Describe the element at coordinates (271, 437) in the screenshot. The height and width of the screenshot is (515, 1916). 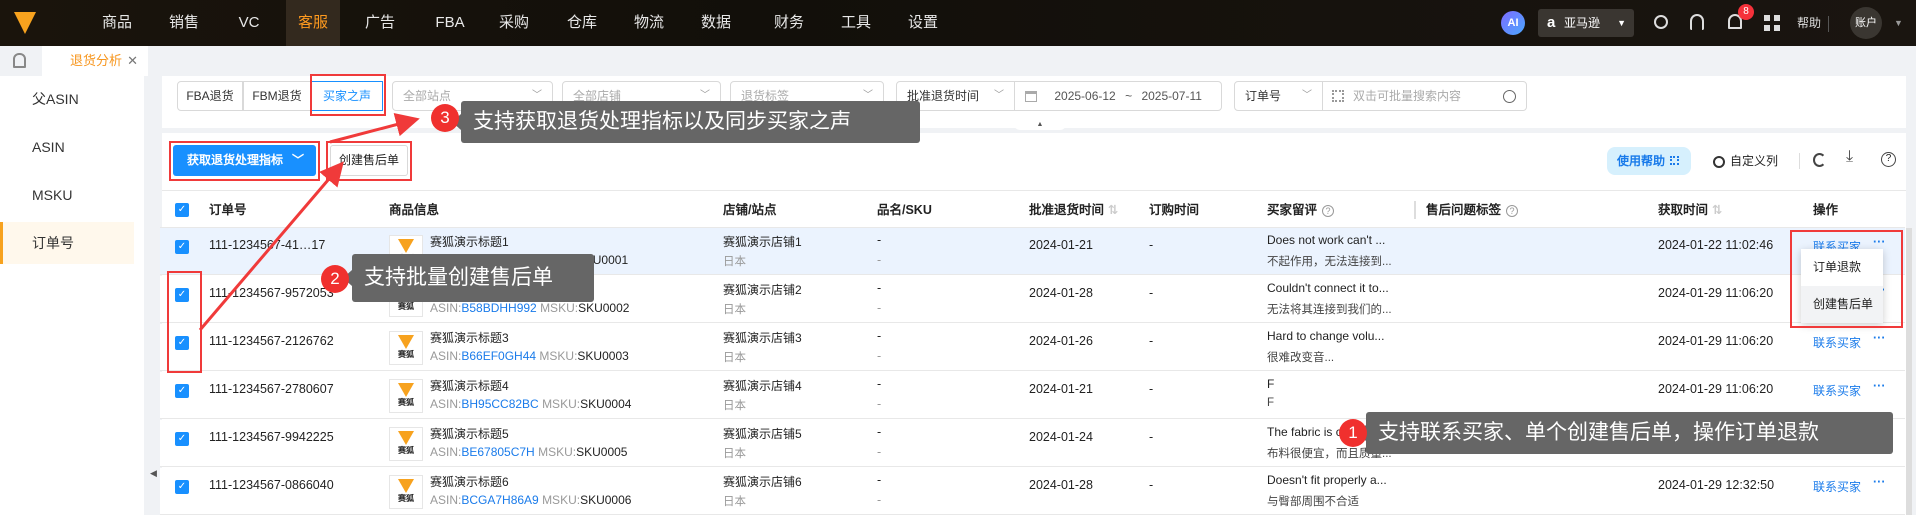
I see `order-number: 111-1234567-9942225` at that location.